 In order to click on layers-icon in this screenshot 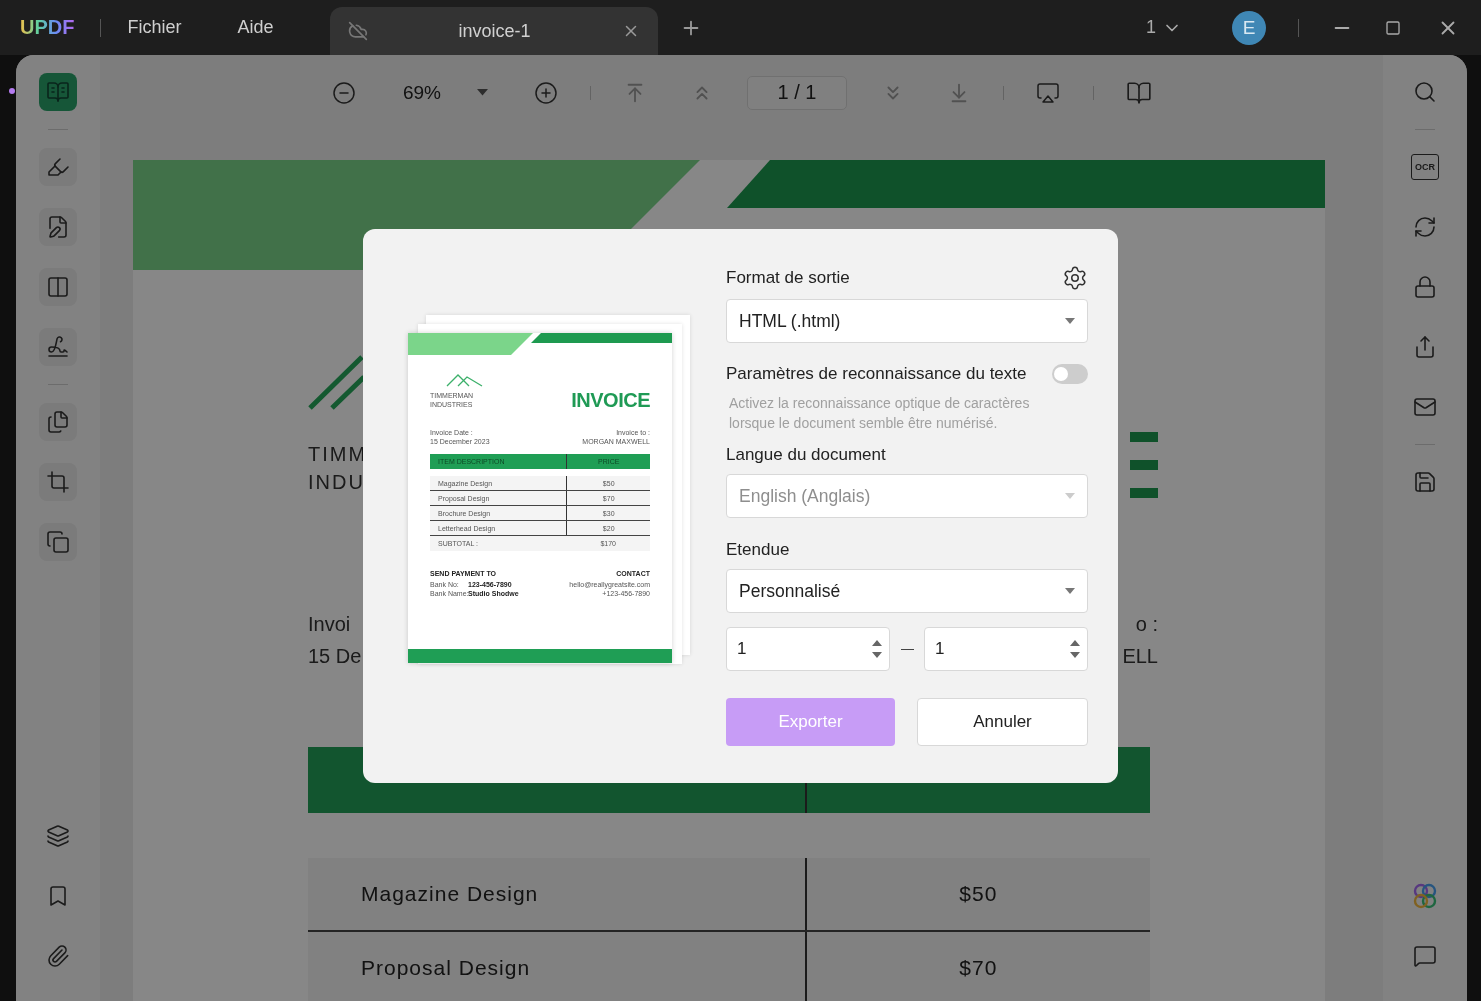, I will do `click(58, 836)`.